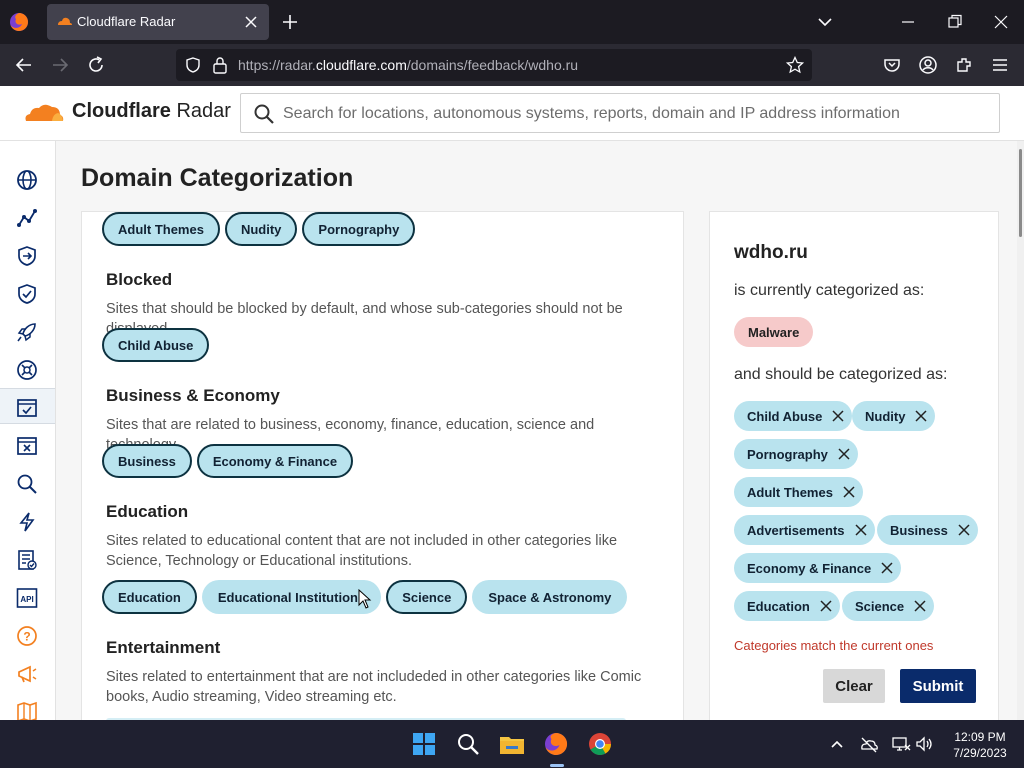 This screenshot has height=768, width=1024. I want to click on submit-button: Submit, so click(938, 686).